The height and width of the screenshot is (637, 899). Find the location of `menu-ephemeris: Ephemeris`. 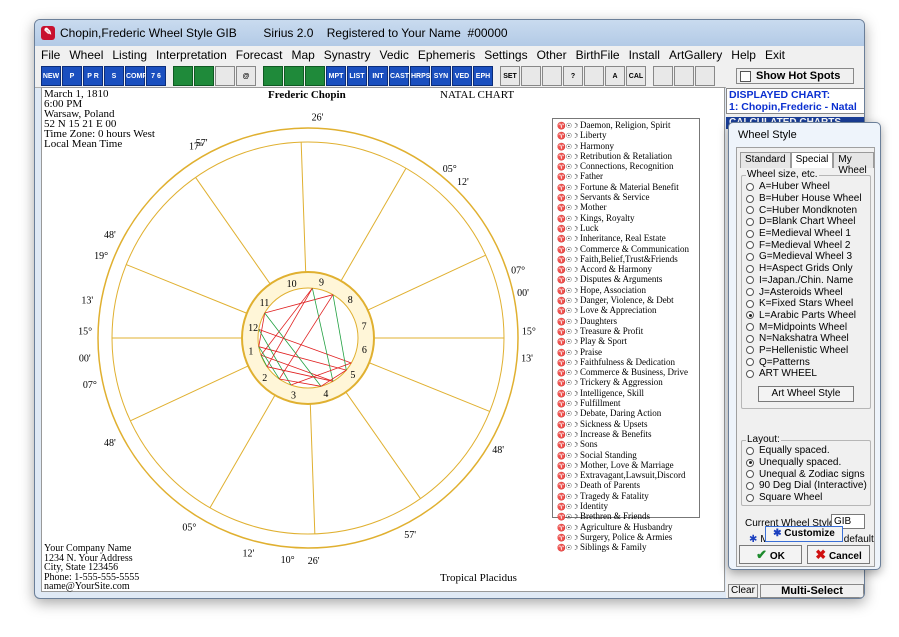

menu-ephemeris: Ephemeris is located at coordinates (446, 55).